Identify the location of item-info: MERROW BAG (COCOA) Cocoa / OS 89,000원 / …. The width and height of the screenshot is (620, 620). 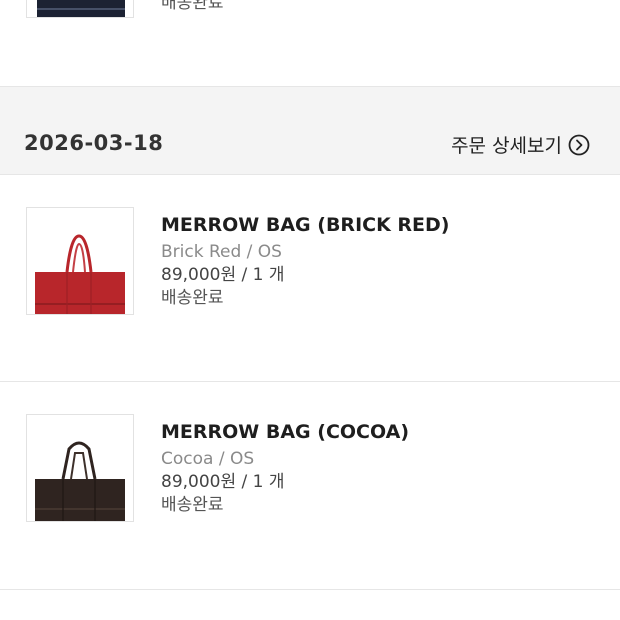
(285, 468).